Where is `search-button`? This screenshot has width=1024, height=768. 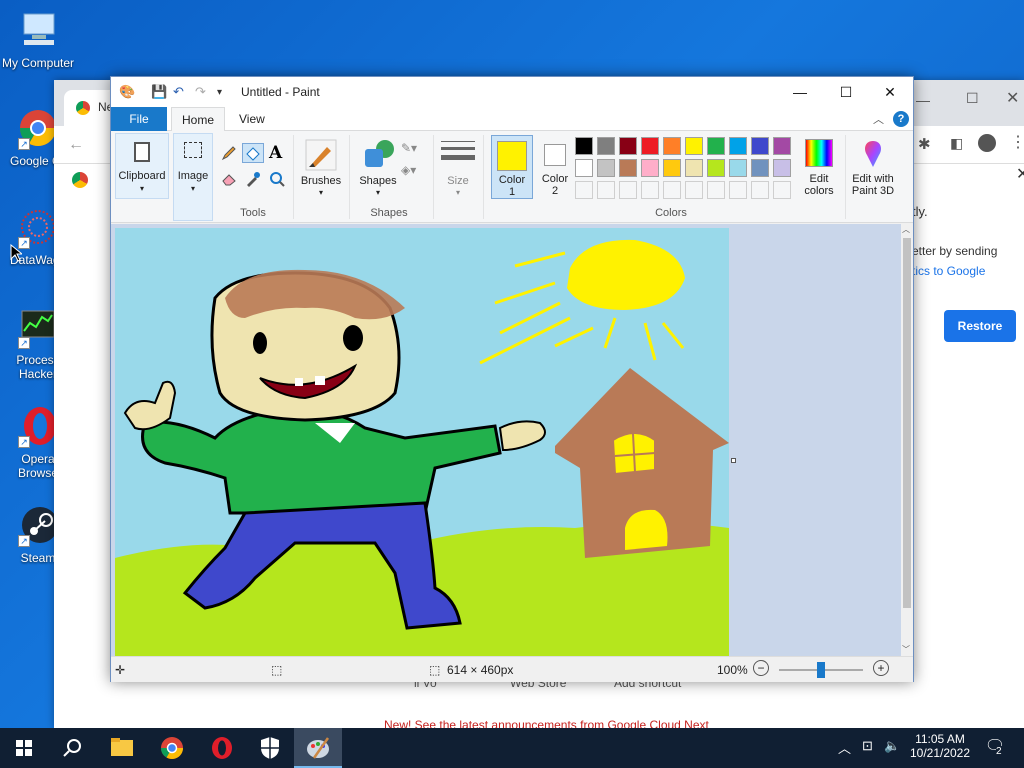 search-button is located at coordinates (72, 748).